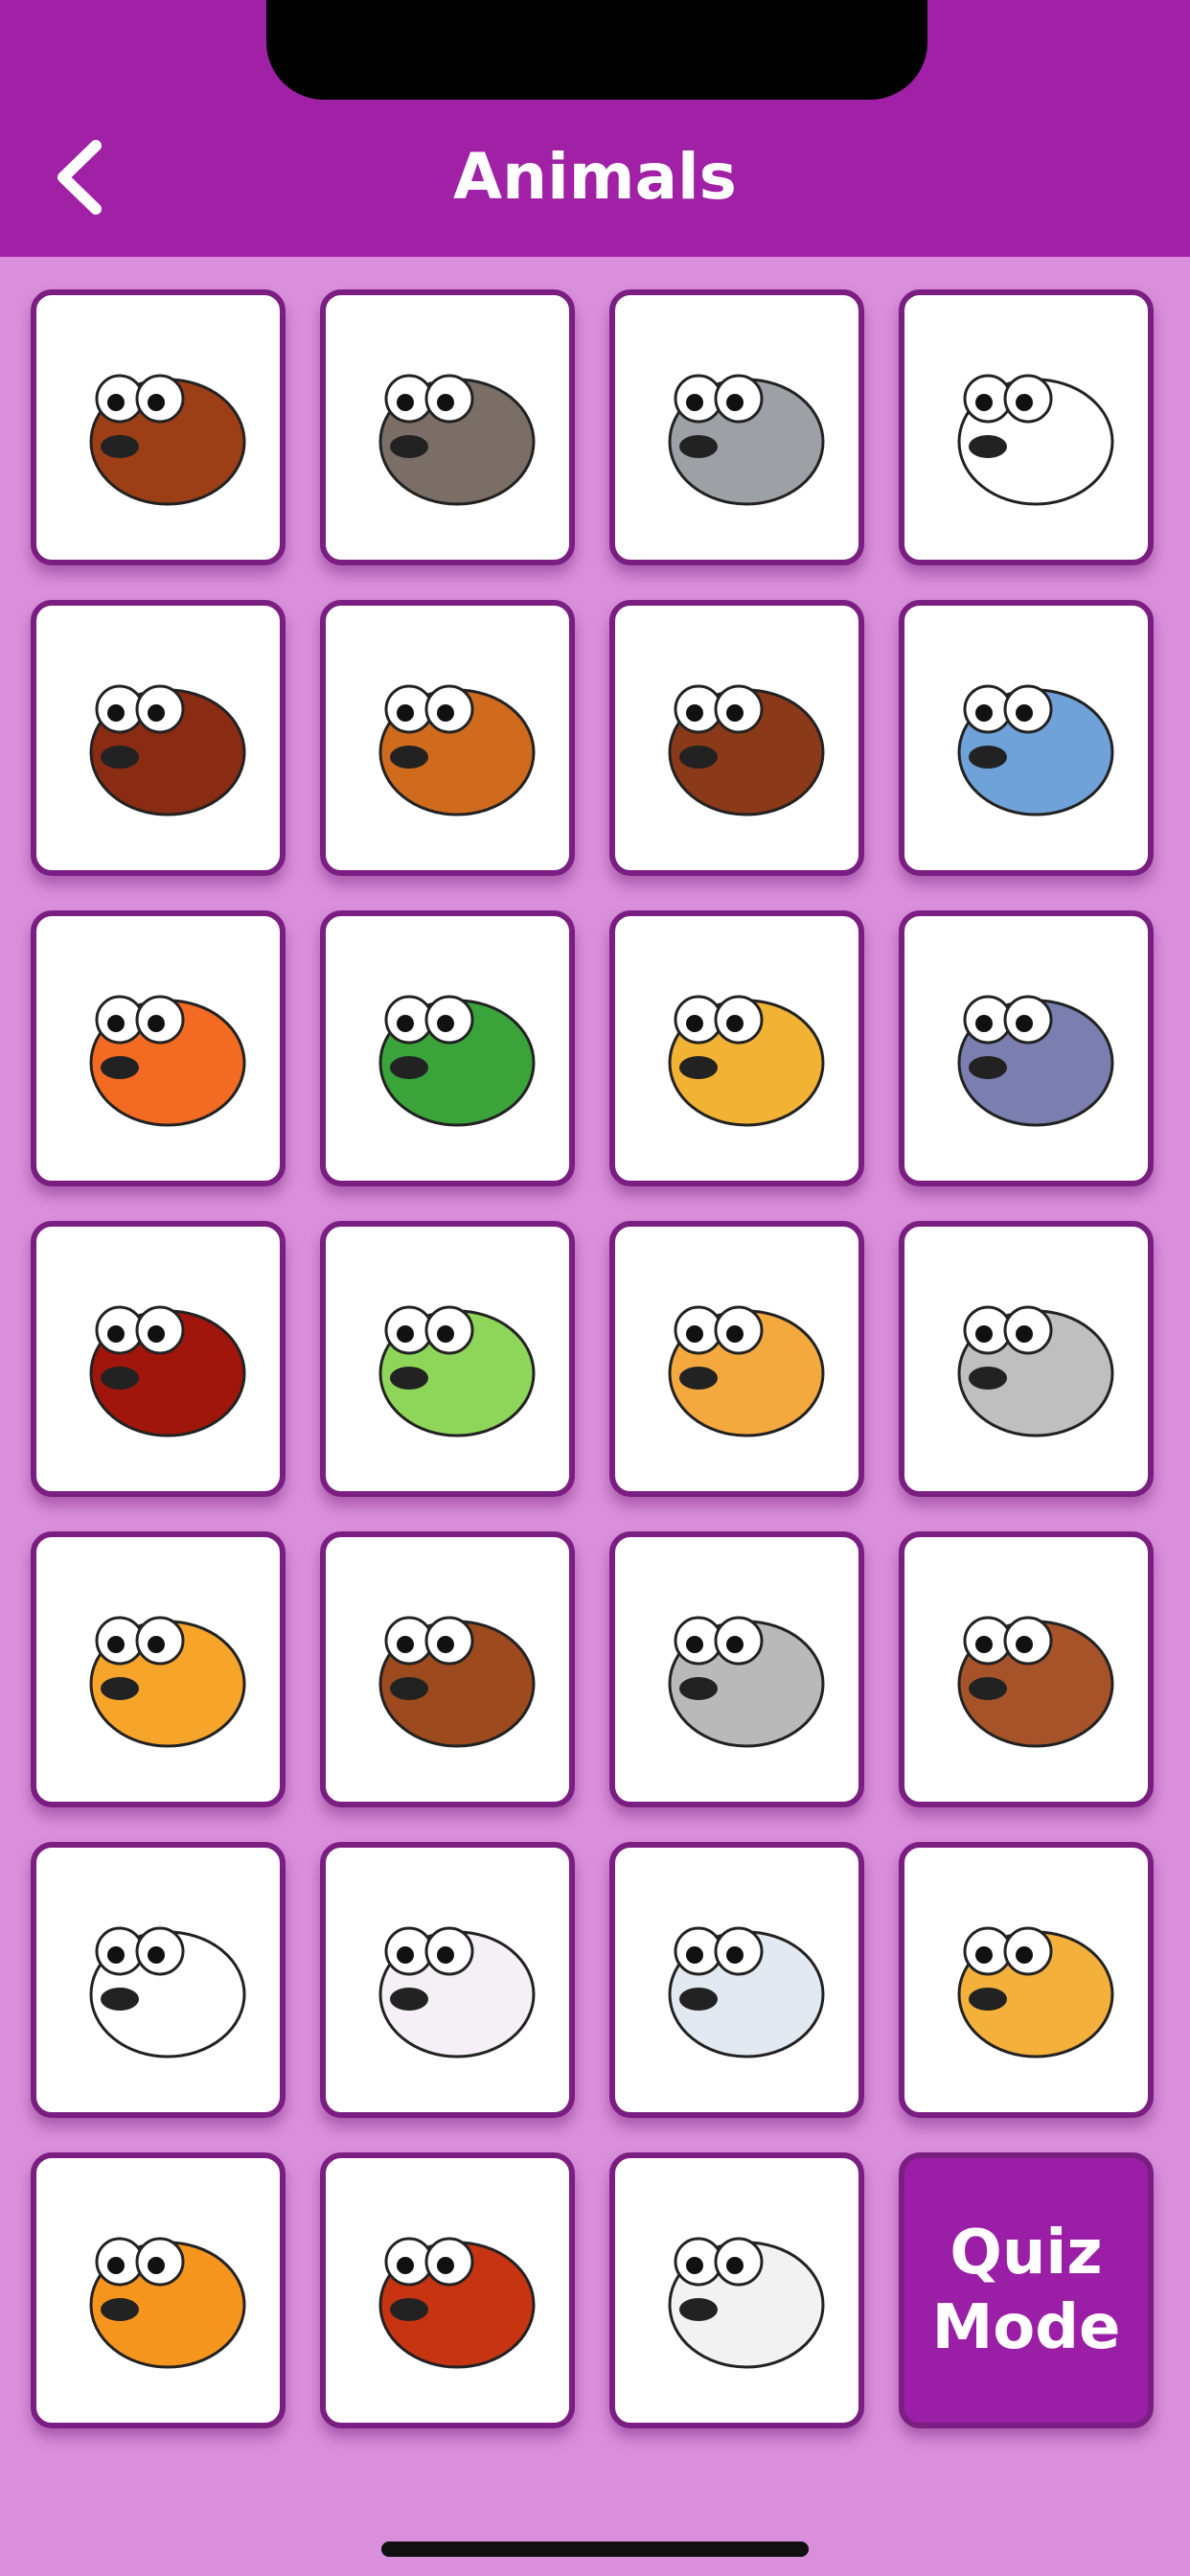 This screenshot has width=1190, height=2576. I want to click on nav-header: Animals, so click(595, 128).